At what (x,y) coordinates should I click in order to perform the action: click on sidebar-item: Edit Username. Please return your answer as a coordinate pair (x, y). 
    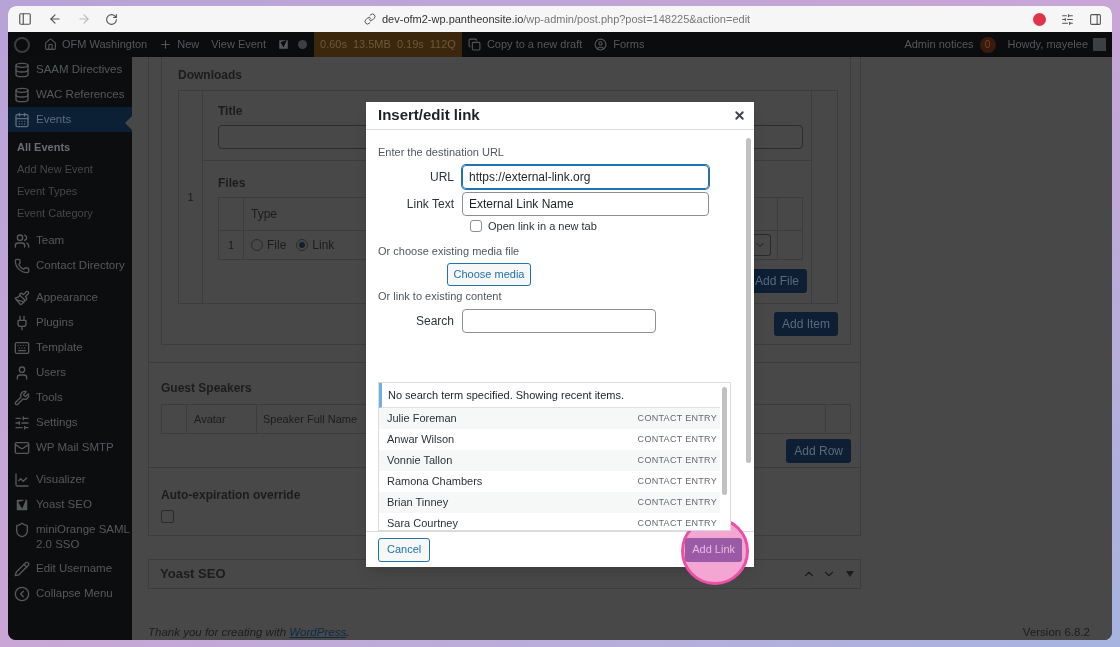
    Looking at the image, I should click on (70, 568).